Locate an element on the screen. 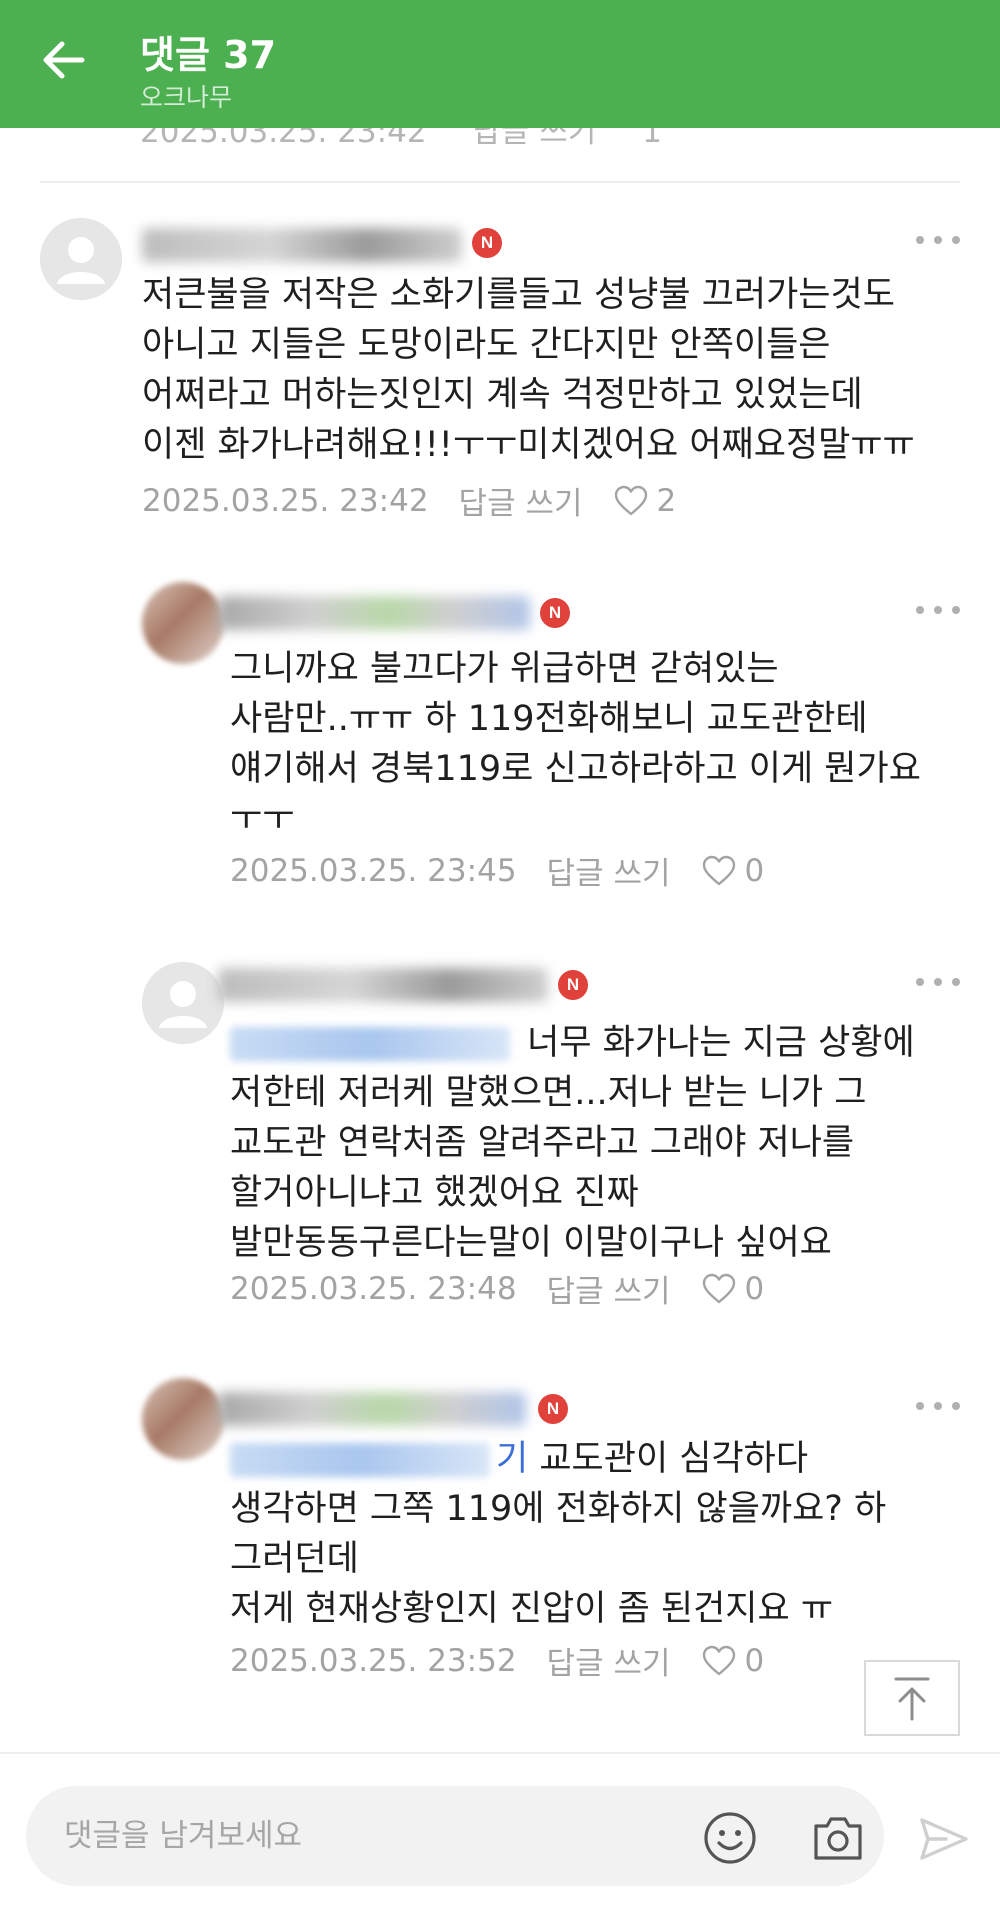  smiley-icon is located at coordinates (730, 1838).